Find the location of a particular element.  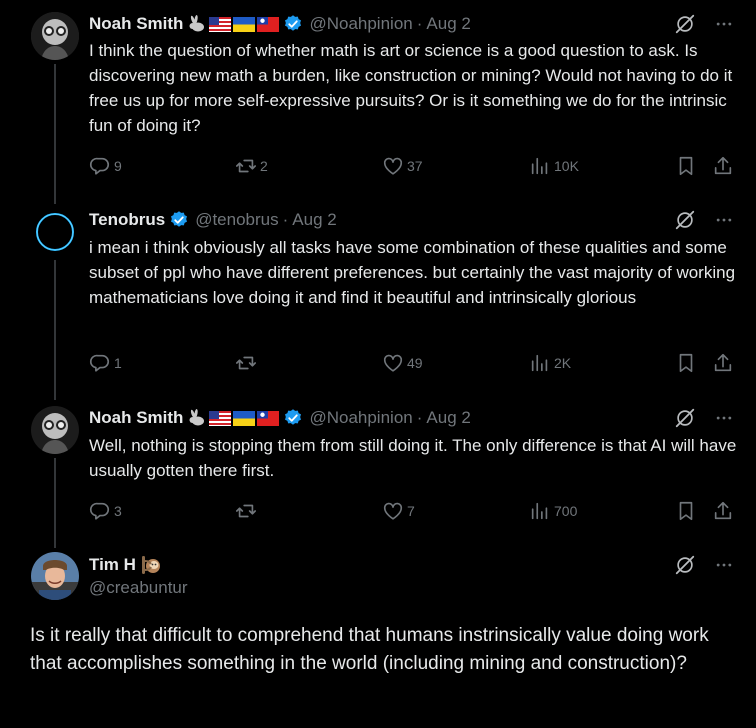

views-button: 700 is located at coordinates (553, 511).